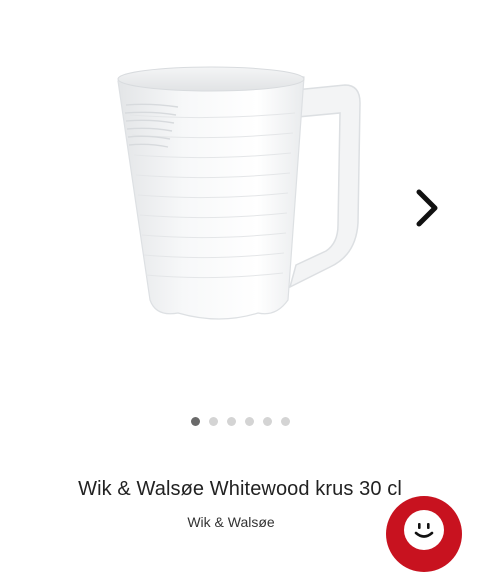  What do you see at coordinates (240, 489) in the screenshot?
I see `product-title: Wik & Walsøe Whitewood krus 30 cl` at bounding box center [240, 489].